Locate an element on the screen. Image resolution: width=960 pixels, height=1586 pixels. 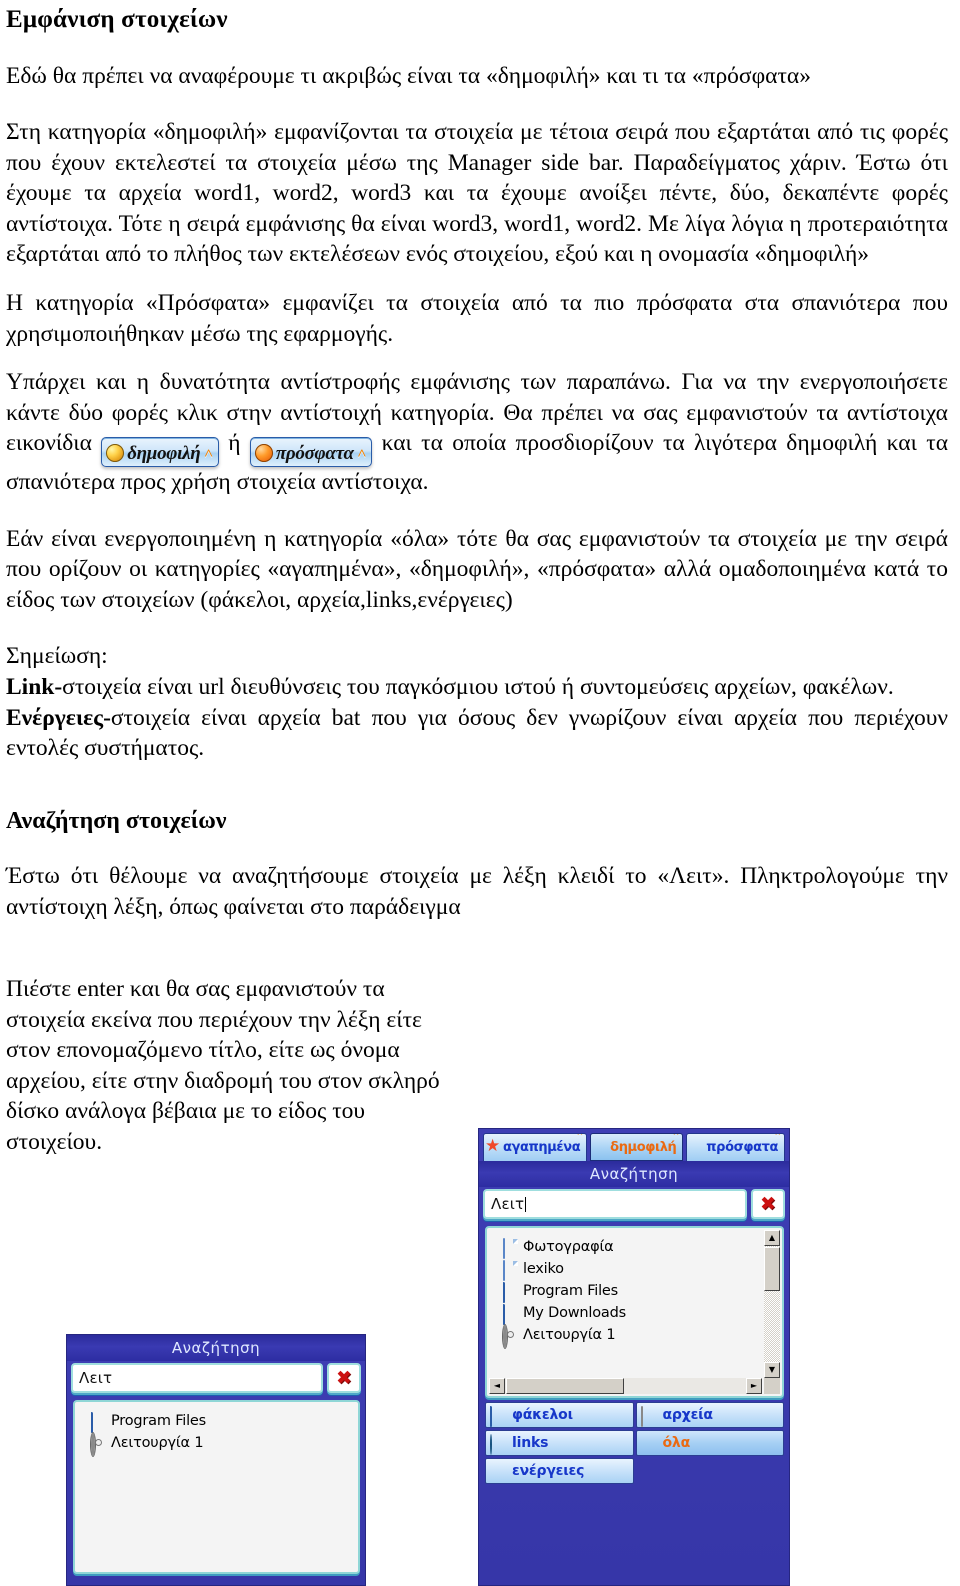
document-icon is located at coordinates (648, 1416).